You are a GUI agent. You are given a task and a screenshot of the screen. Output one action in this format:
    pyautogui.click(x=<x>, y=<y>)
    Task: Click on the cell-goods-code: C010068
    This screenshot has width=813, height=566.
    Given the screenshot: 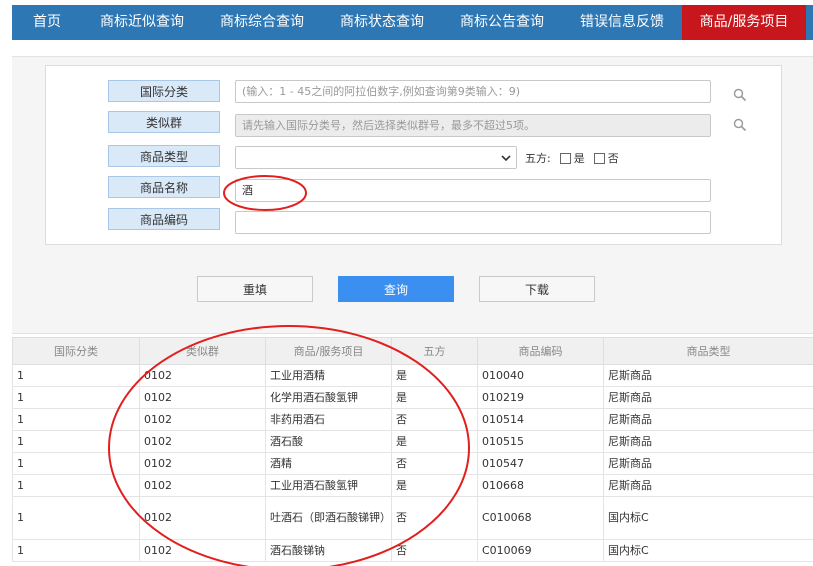 What is the action you would take?
    pyautogui.click(x=540, y=518)
    